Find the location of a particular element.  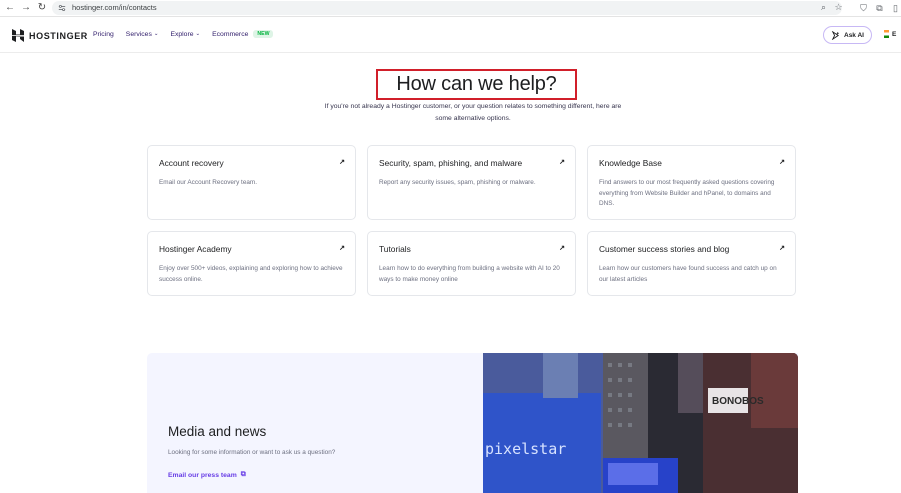

site-info-icon is located at coordinates (62, 8).